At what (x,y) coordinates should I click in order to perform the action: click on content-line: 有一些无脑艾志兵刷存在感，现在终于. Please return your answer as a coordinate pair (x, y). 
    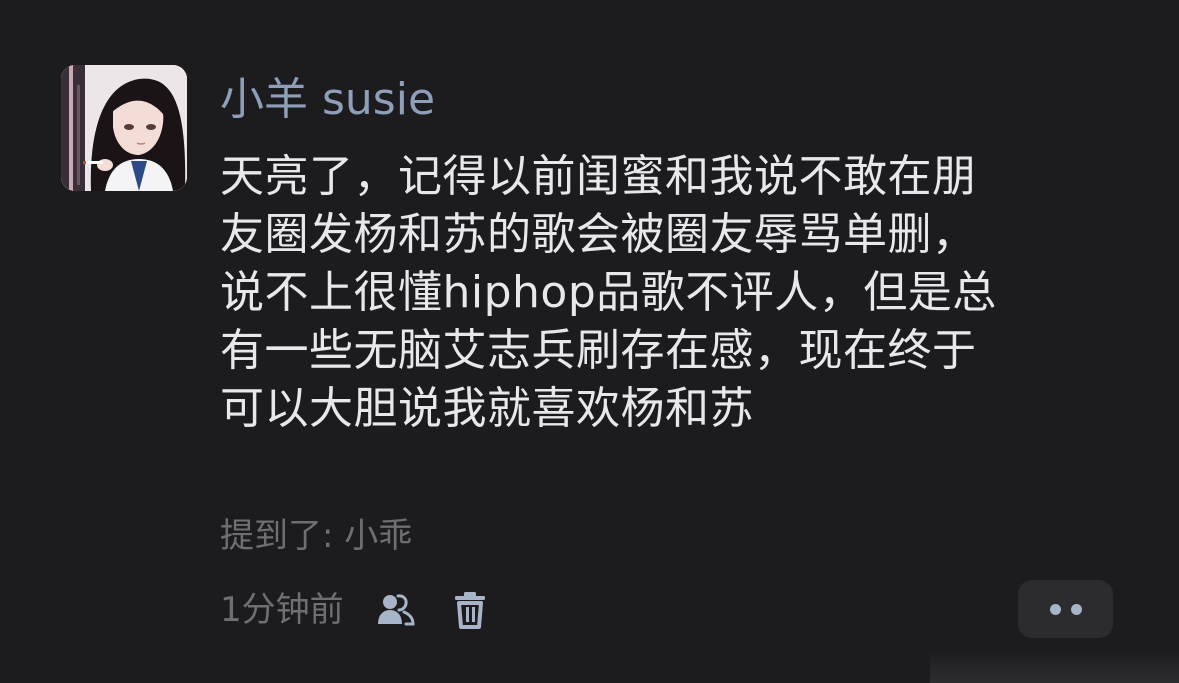
    Looking at the image, I should click on (598, 350).